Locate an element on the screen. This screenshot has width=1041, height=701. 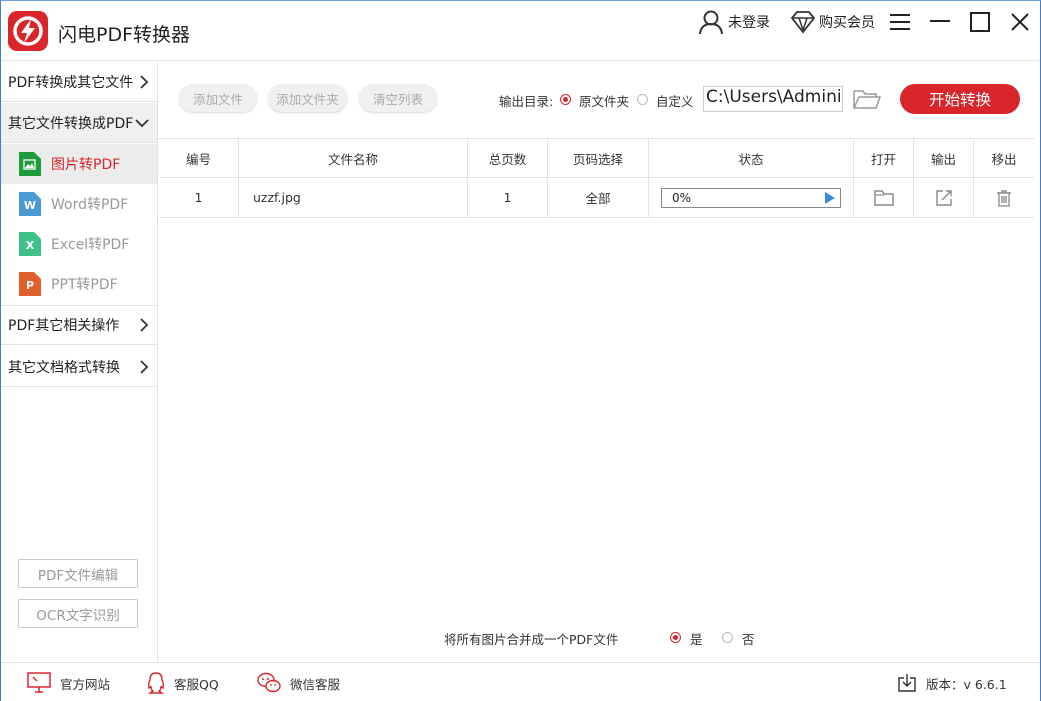
sidebar-category-pdf-to-other: PDF转换成其它文件 is located at coordinates (79, 82).